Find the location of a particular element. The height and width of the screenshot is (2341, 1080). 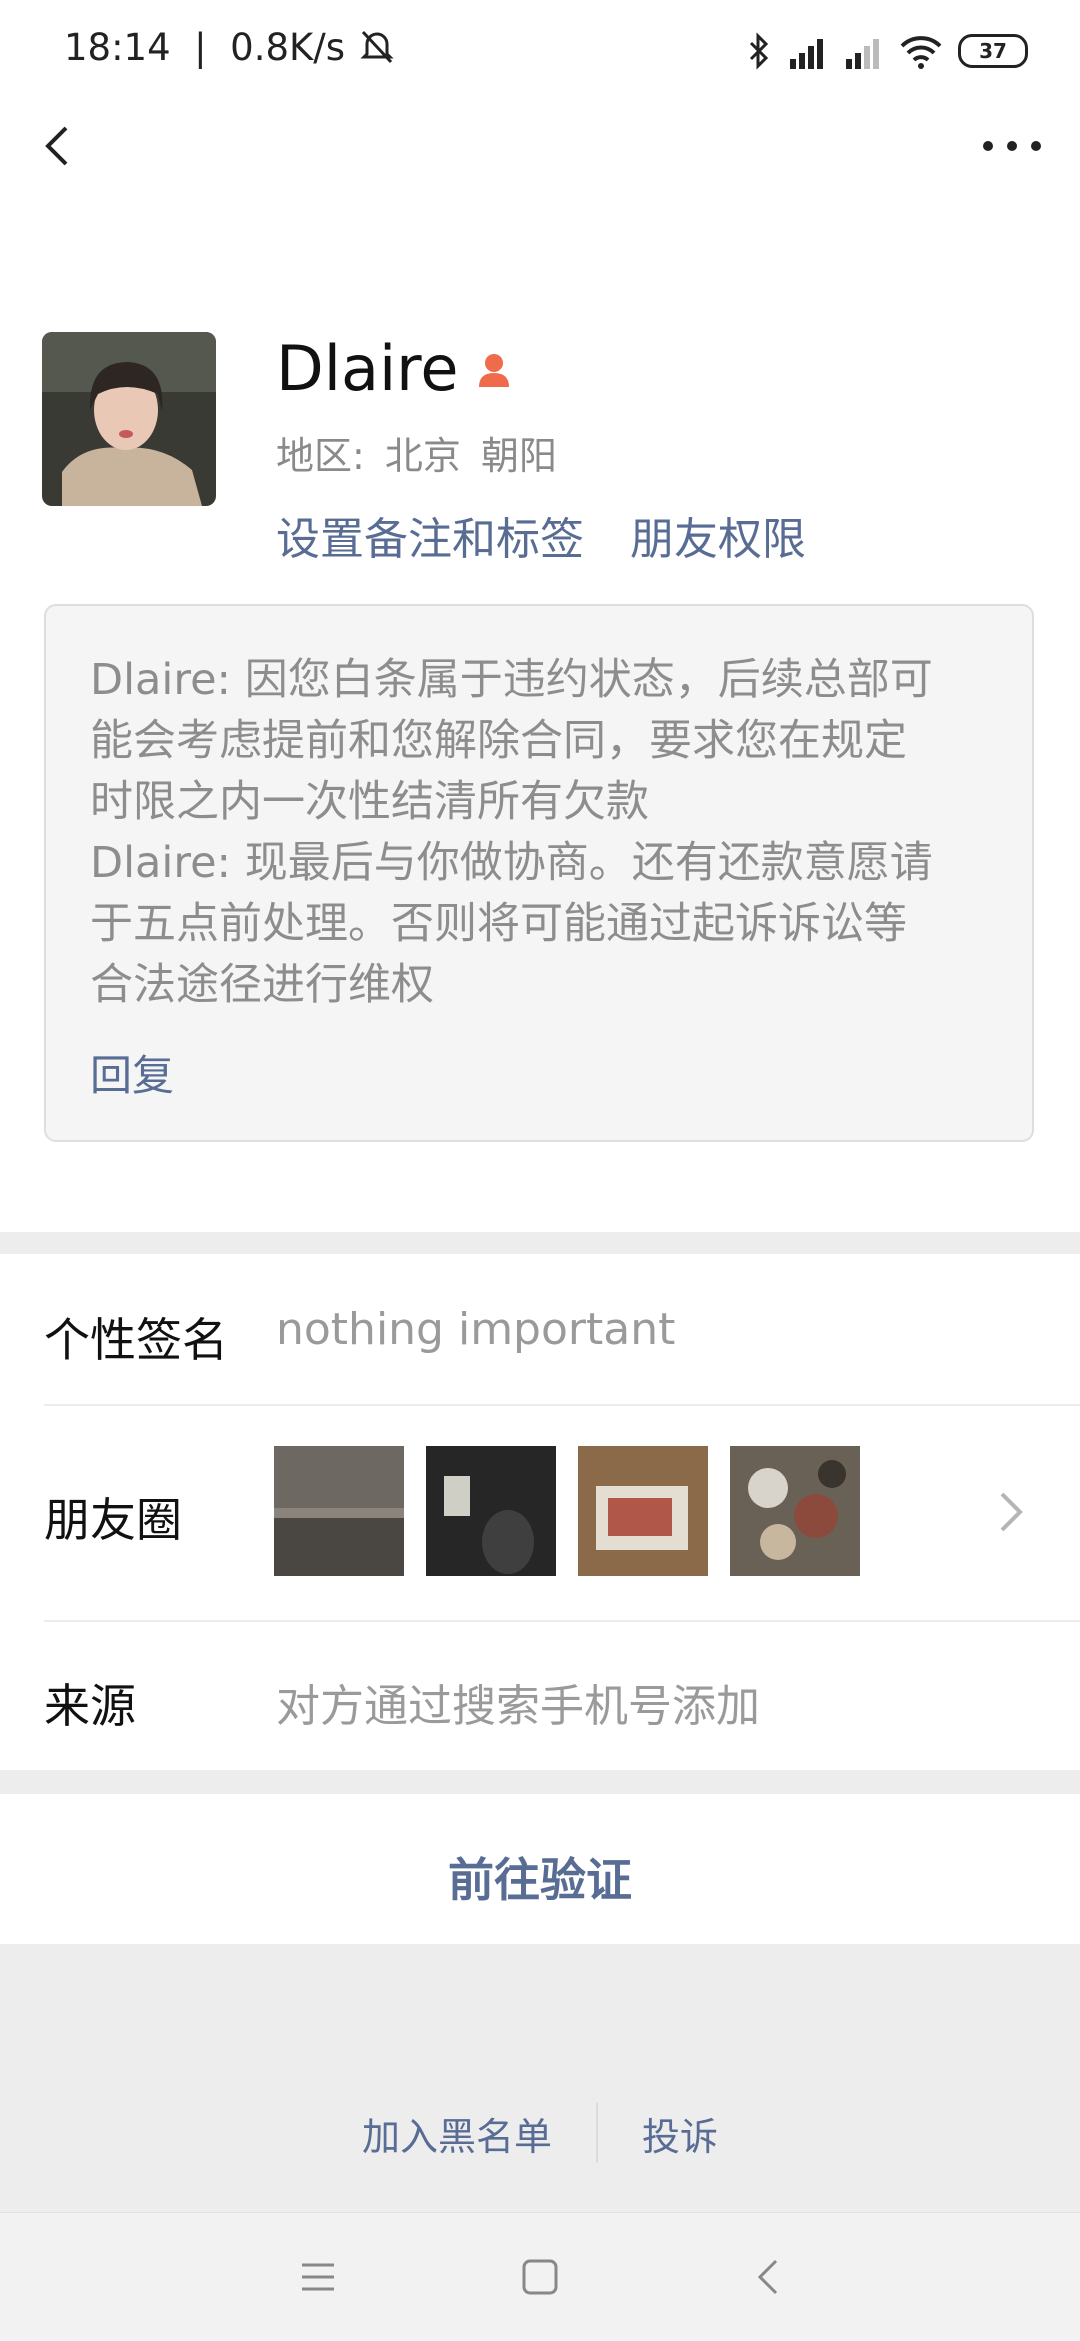

more-icon is located at coordinates (1012, 146).